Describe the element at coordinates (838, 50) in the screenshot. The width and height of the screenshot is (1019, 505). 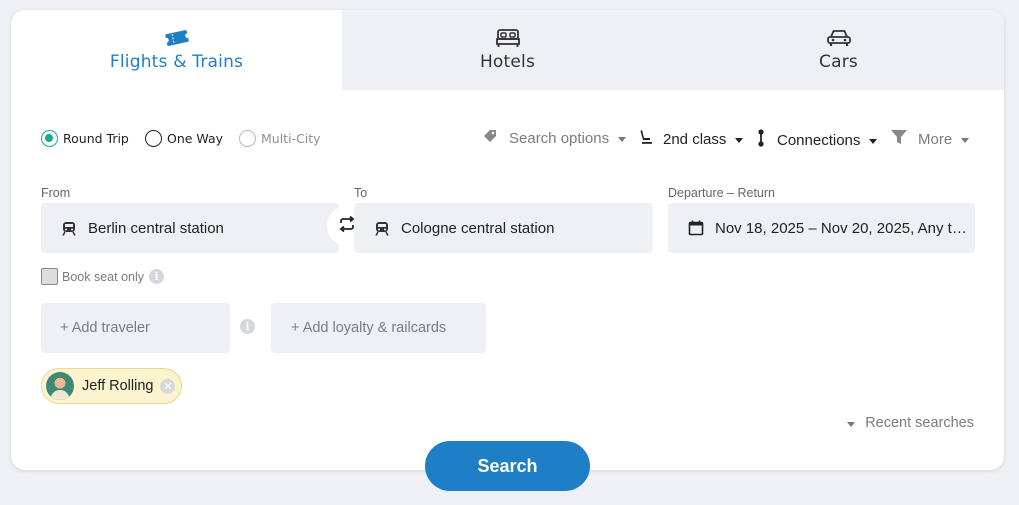
I see `tab-cars: Cars` at that location.